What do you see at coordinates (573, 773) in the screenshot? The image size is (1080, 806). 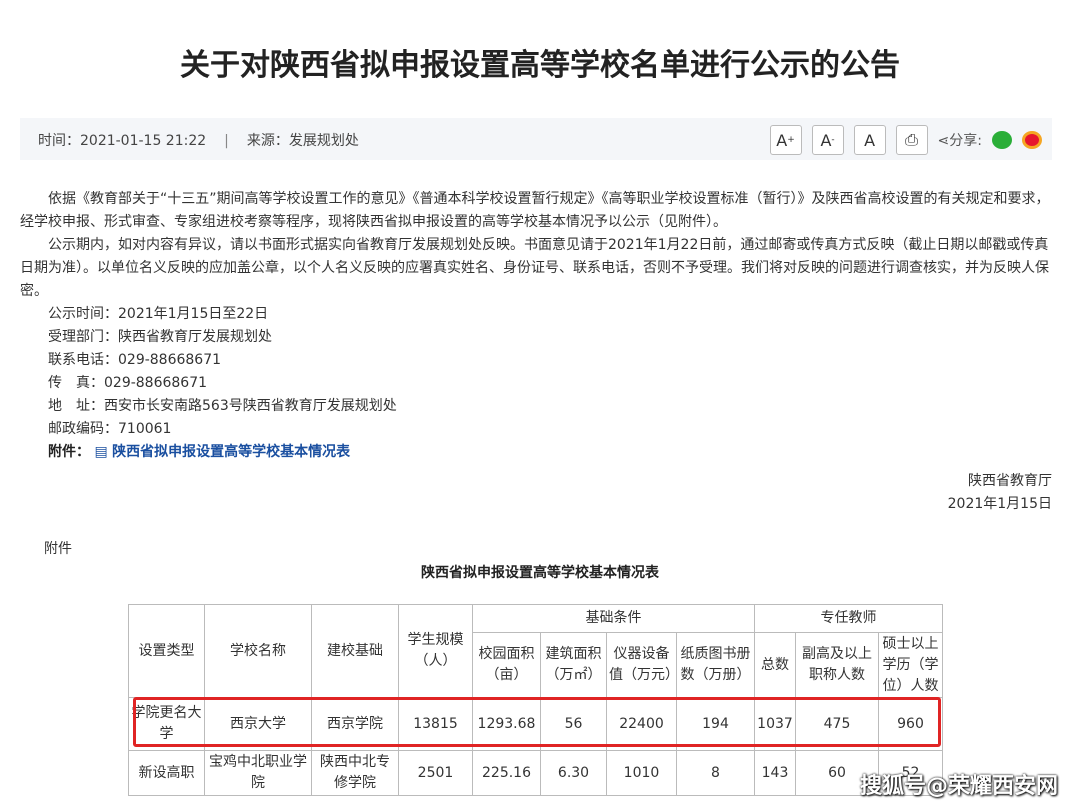 I see `table-cell: 6.30` at bounding box center [573, 773].